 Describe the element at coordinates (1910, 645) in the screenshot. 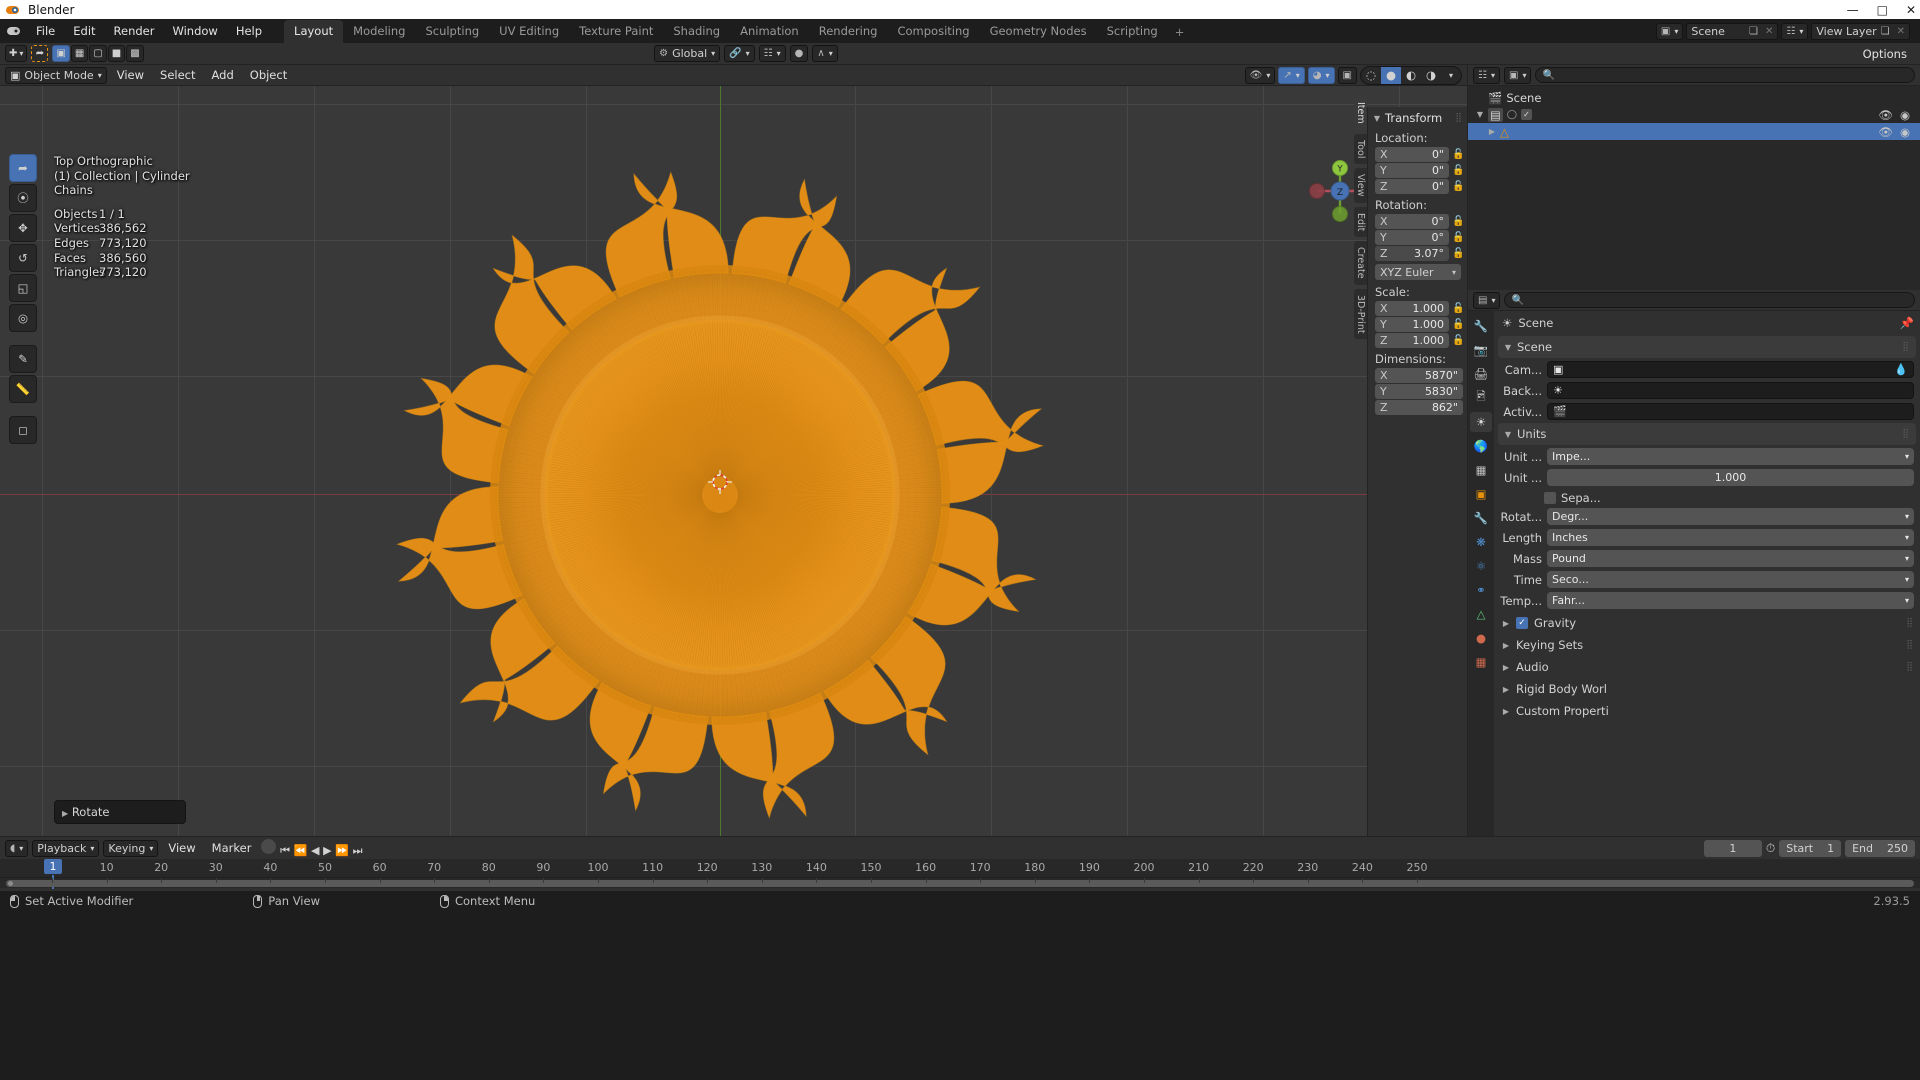

I see `keying-sets-drag-handle: ⣿` at that location.